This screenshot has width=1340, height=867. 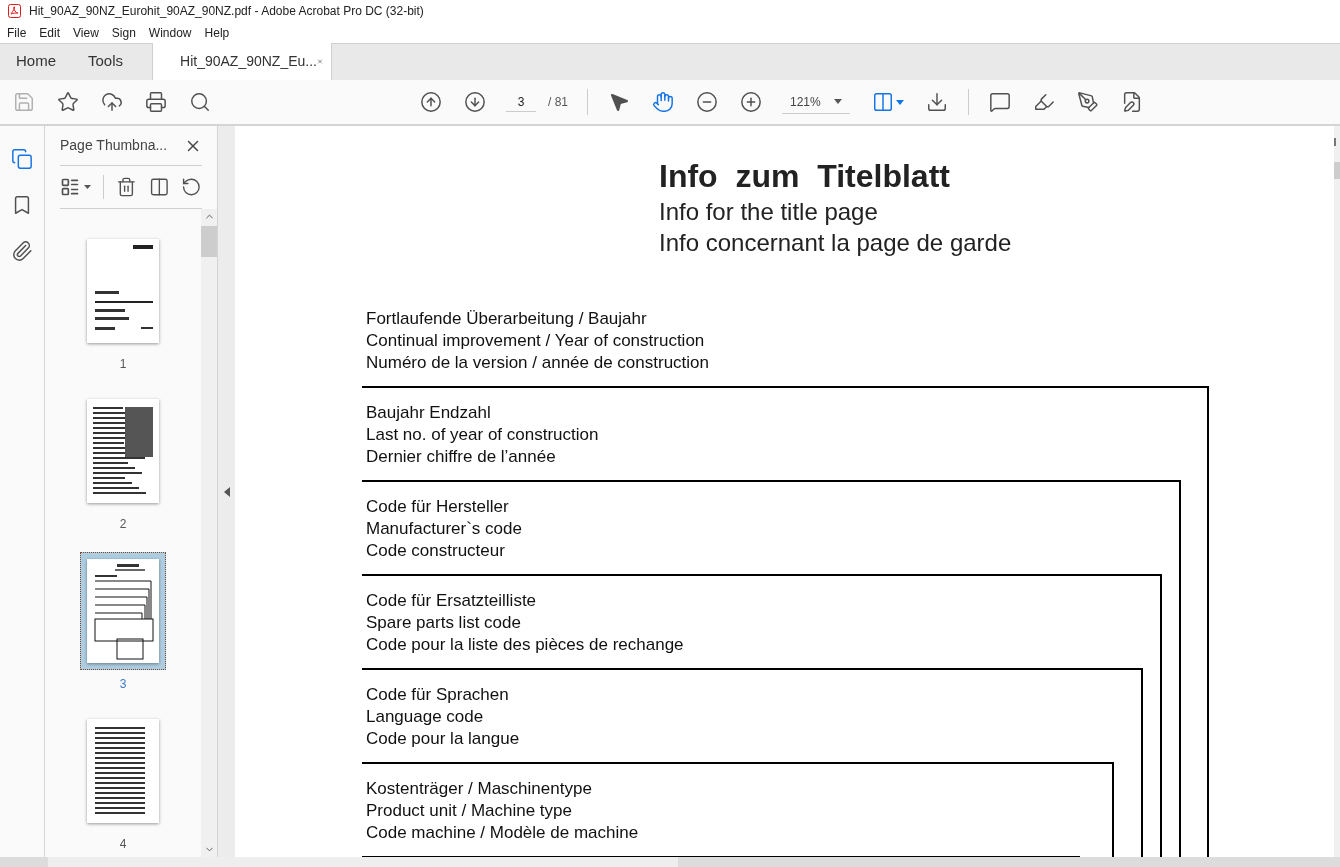 I want to click on field-label: Code für Ersatzteilliste, so click(x=452, y=601).